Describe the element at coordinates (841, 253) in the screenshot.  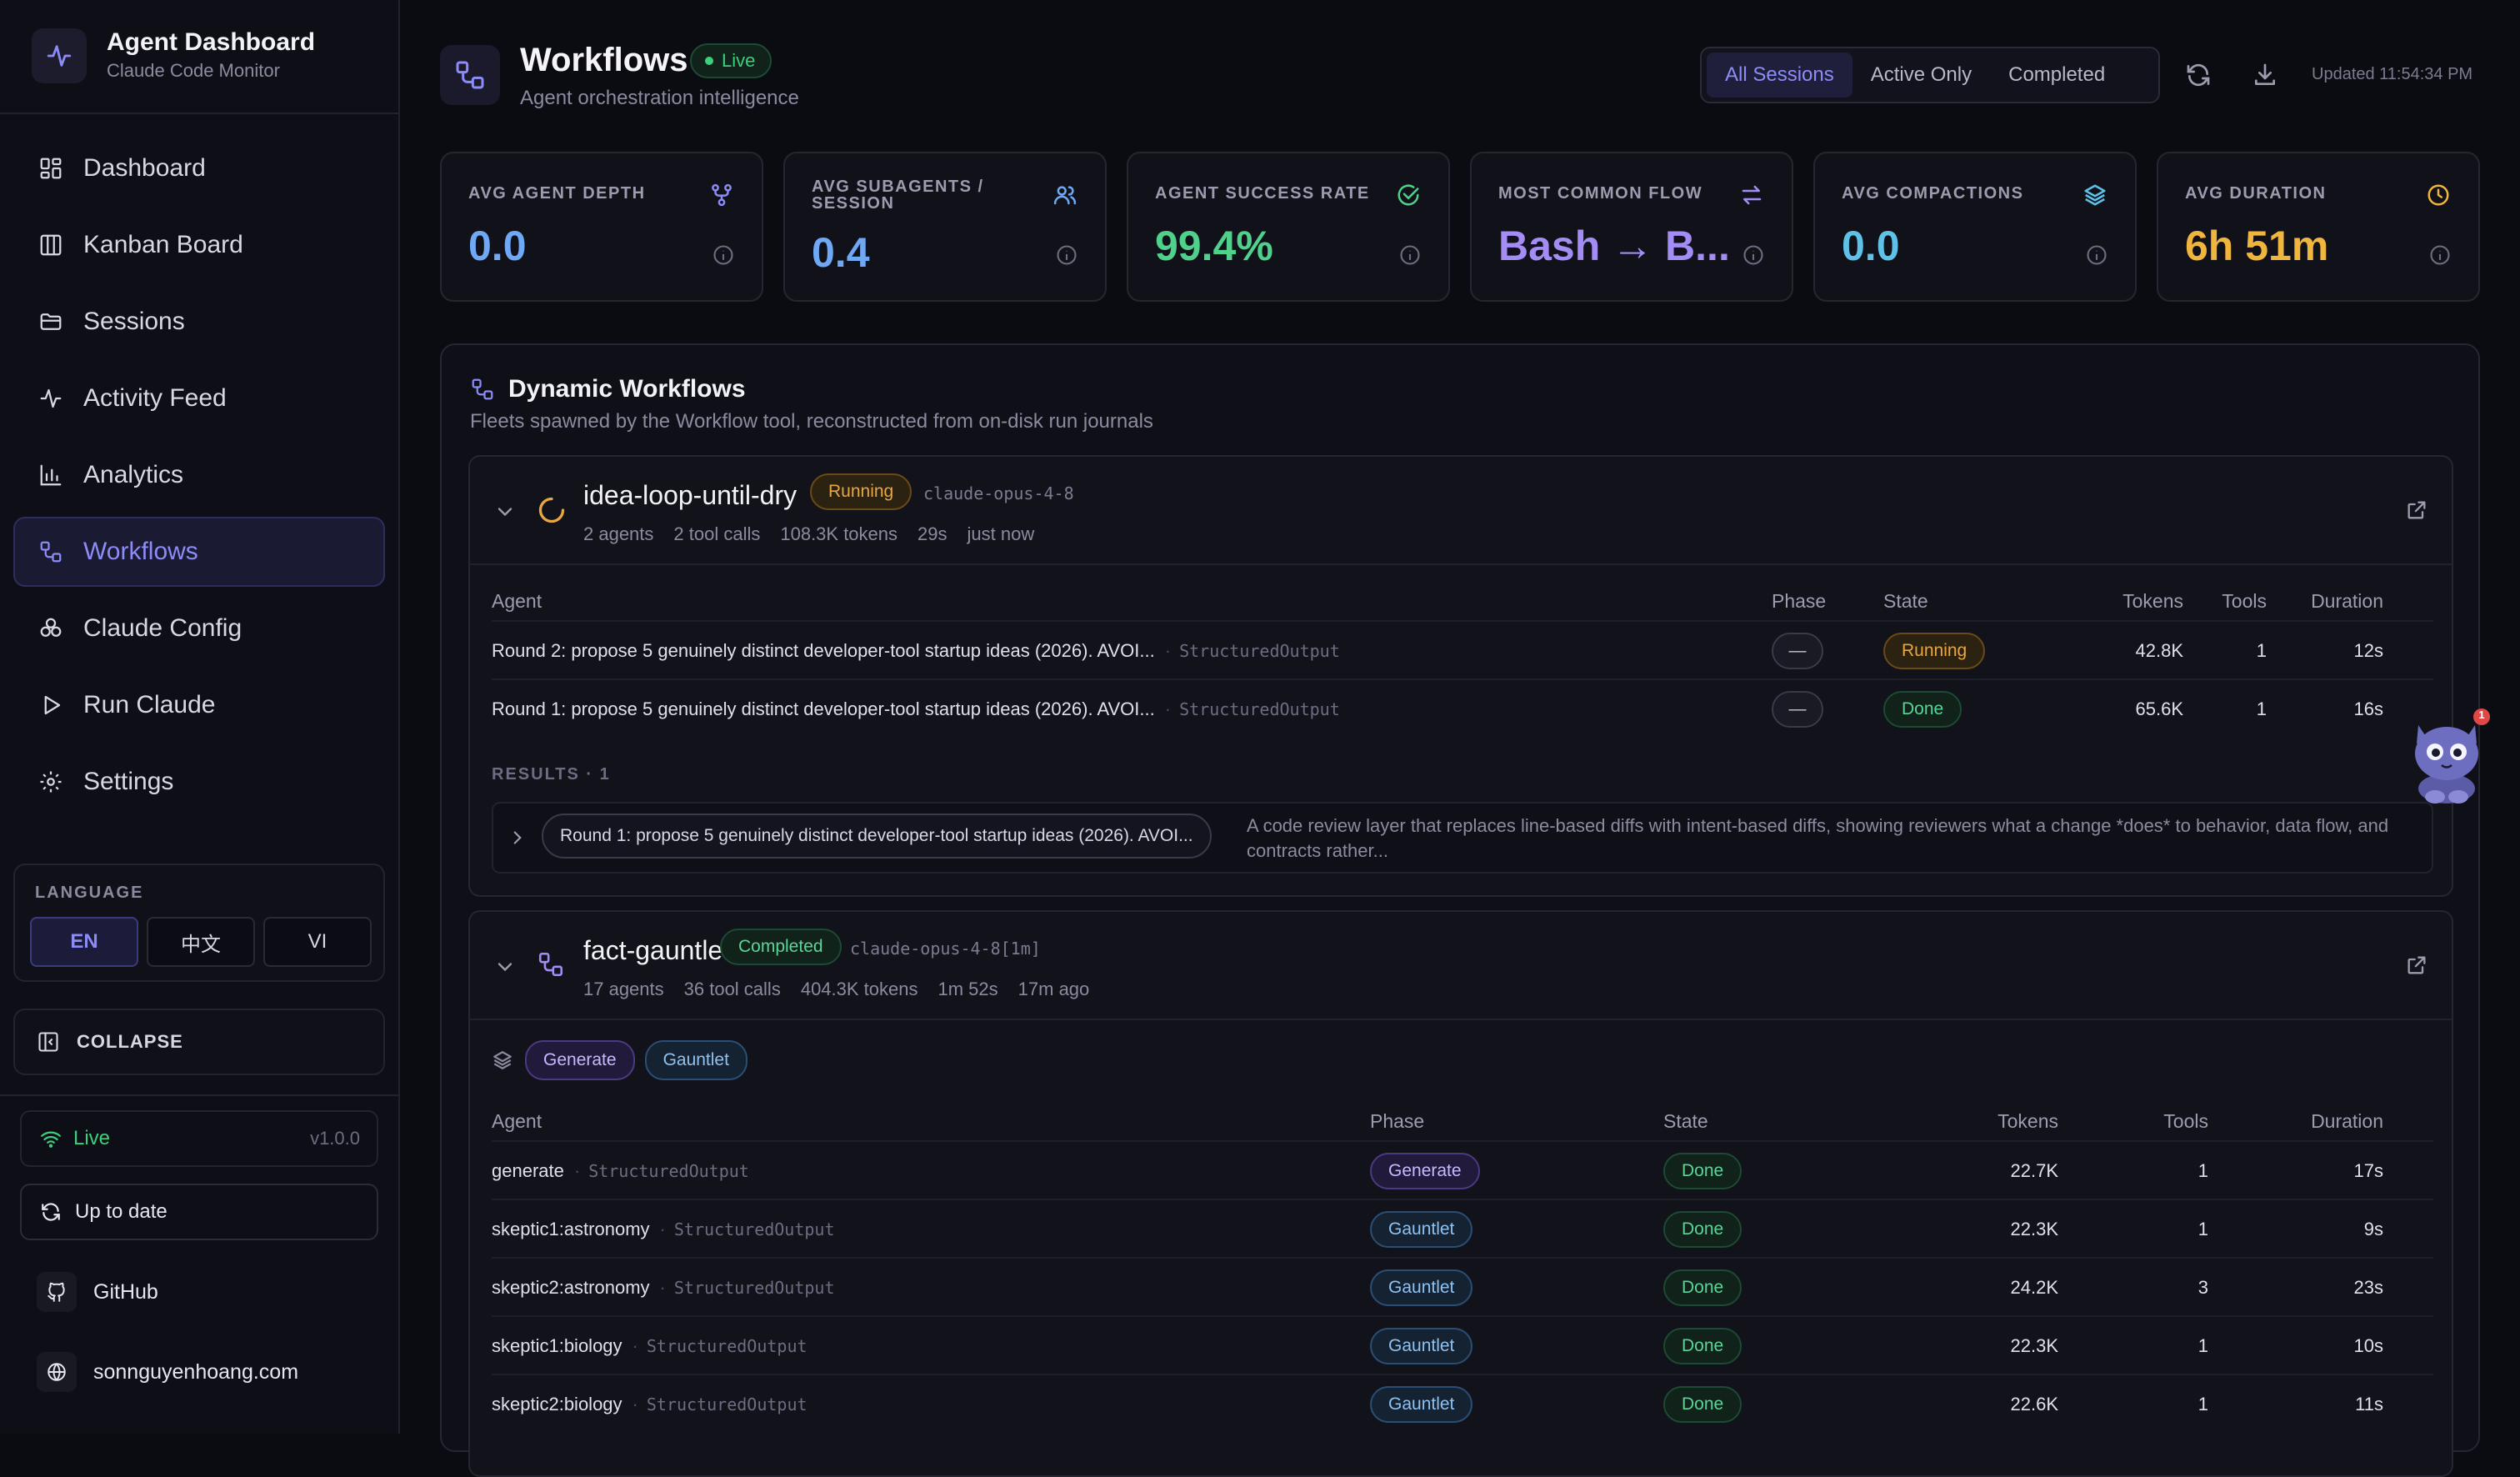
I see `stat-value: 0.4` at that location.